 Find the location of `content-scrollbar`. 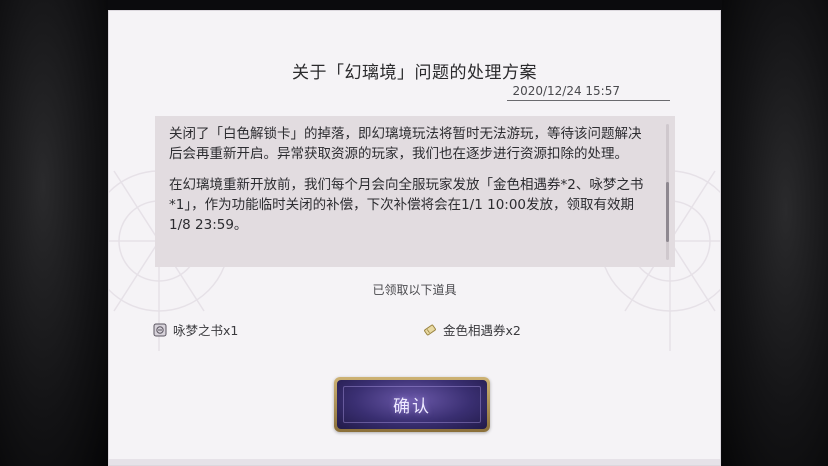

content-scrollbar is located at coordinates (667, 192).